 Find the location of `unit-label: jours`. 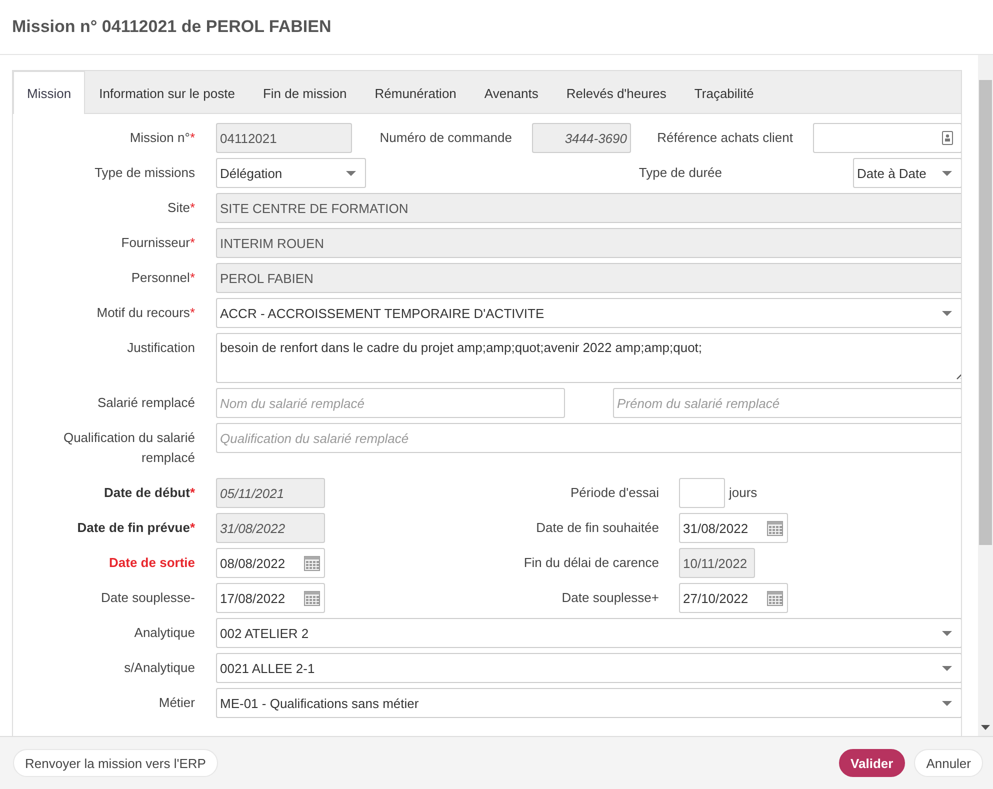

unit-label: jours is located at coordinates (743, 493).